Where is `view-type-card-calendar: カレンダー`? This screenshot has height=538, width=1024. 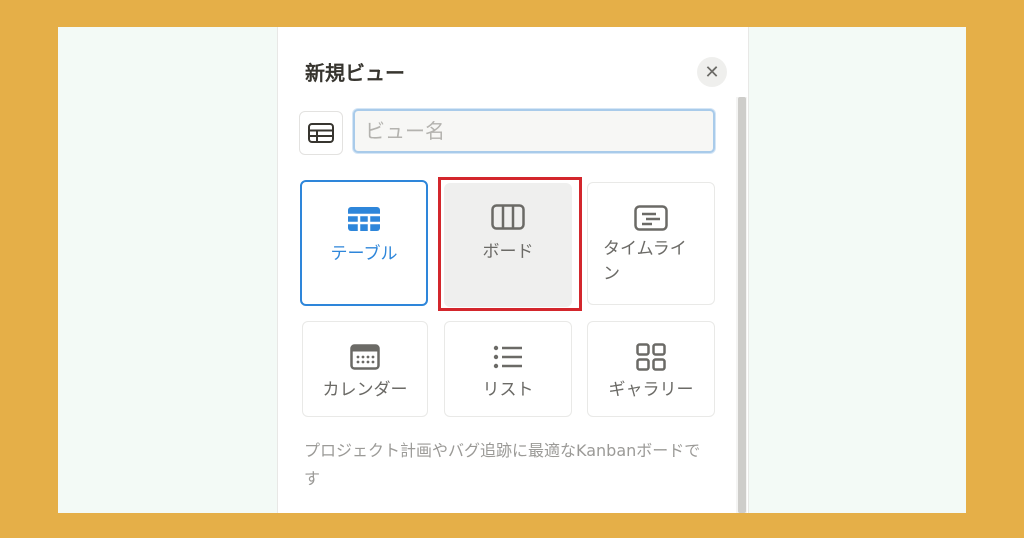 view-type-card-calendar: カレンダー is located at coordinates (365, 369).